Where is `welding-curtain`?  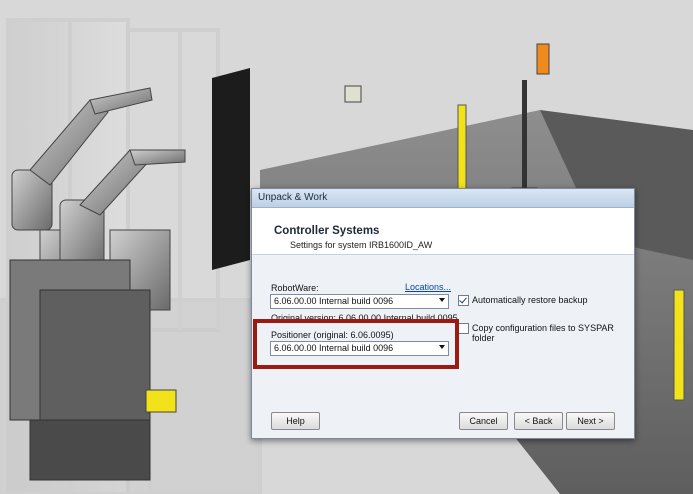
welding-curtain is located at coordinates (231, 169).